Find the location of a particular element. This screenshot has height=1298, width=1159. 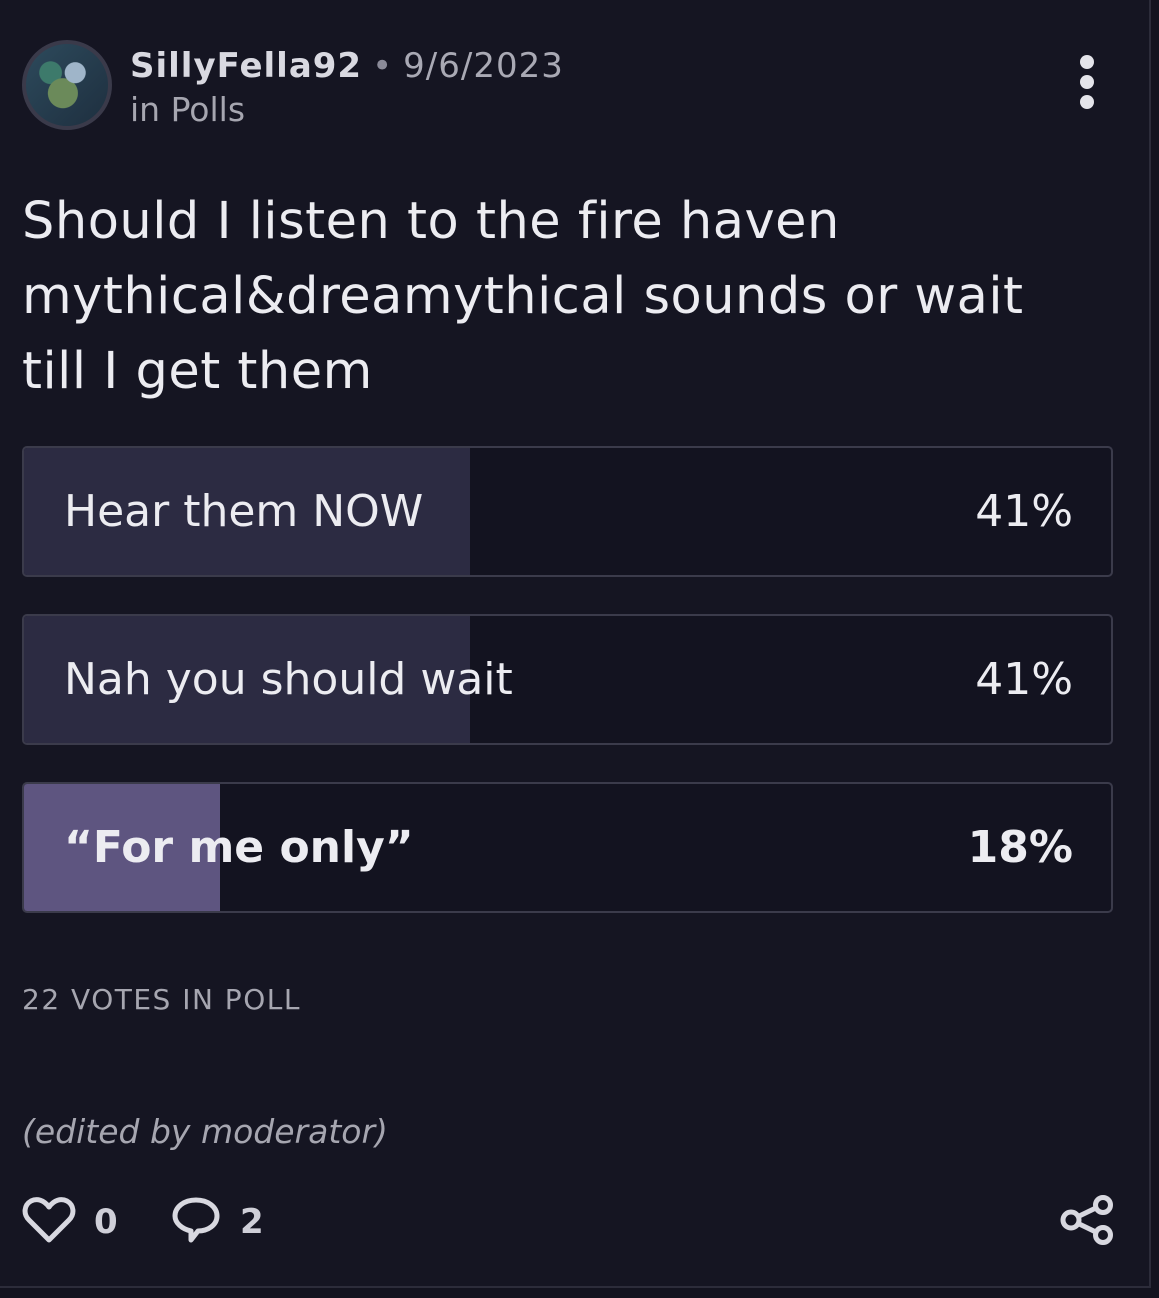

poll-option-percent: 18% is located at coordinates (1020, 847).